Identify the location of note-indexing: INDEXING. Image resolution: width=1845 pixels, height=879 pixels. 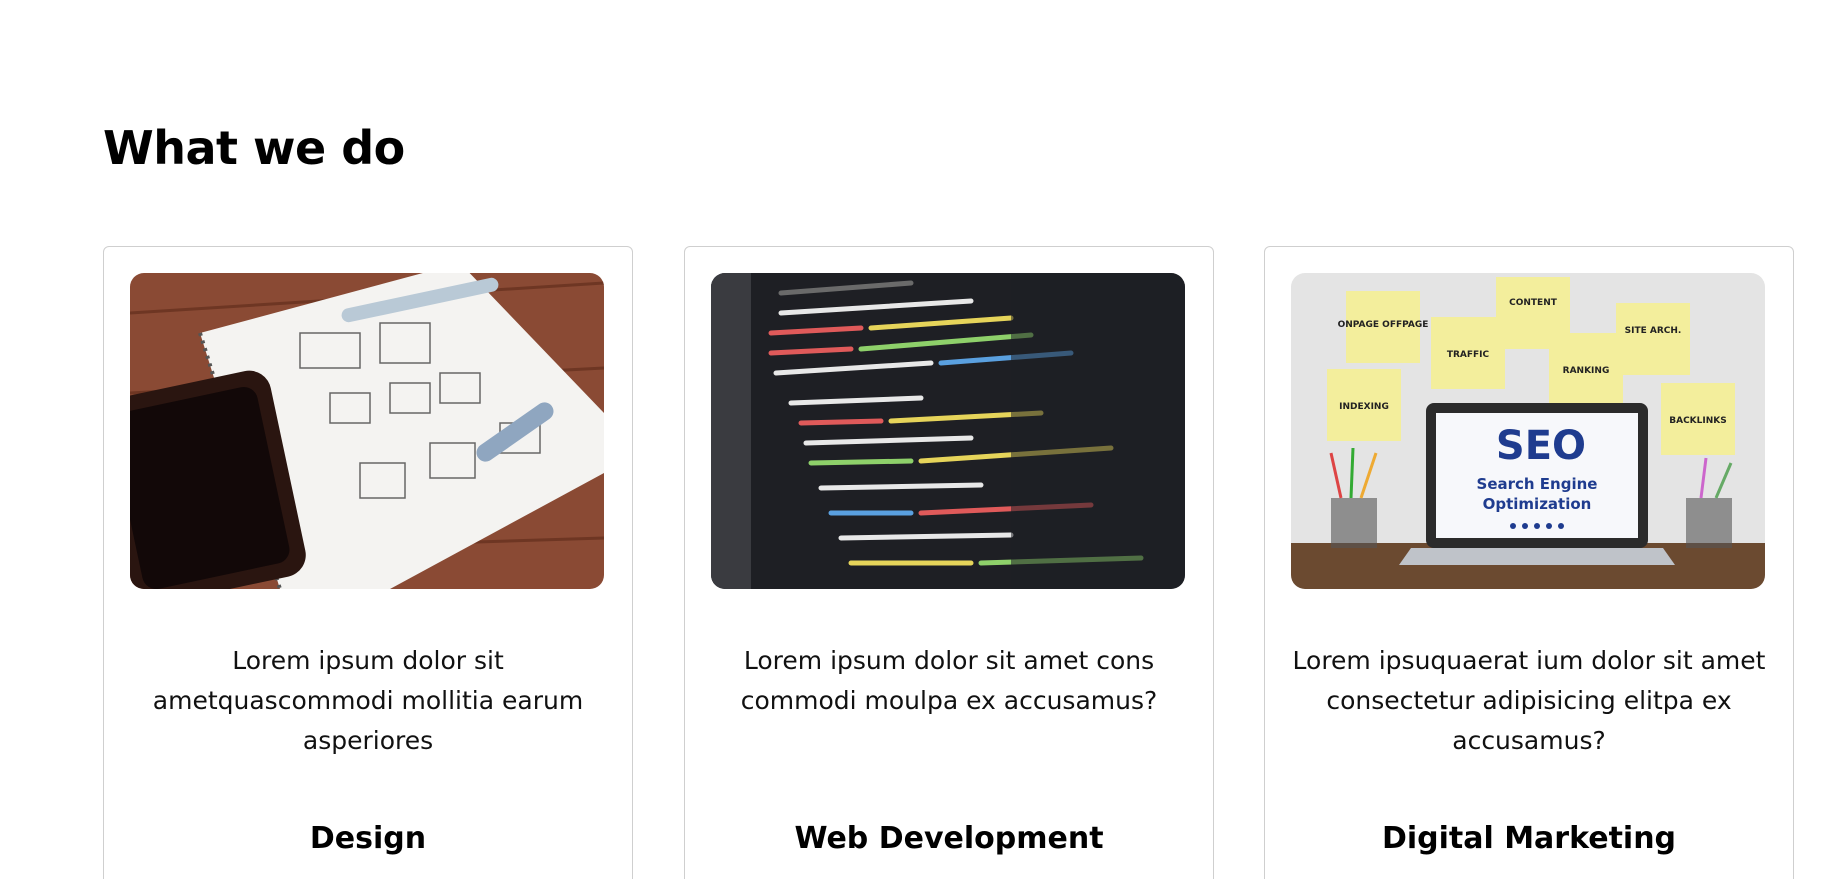
(1364, 407).